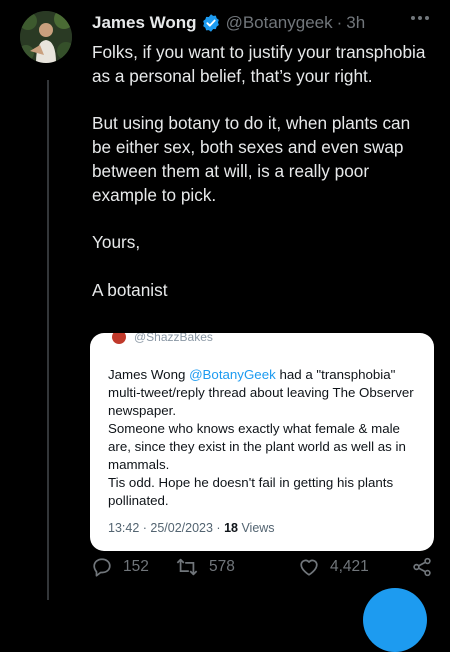  What do you see at coordinates (256, 528) in the screenshot?
I see `quote-views-label: Views` at bounding box center [256, 528].